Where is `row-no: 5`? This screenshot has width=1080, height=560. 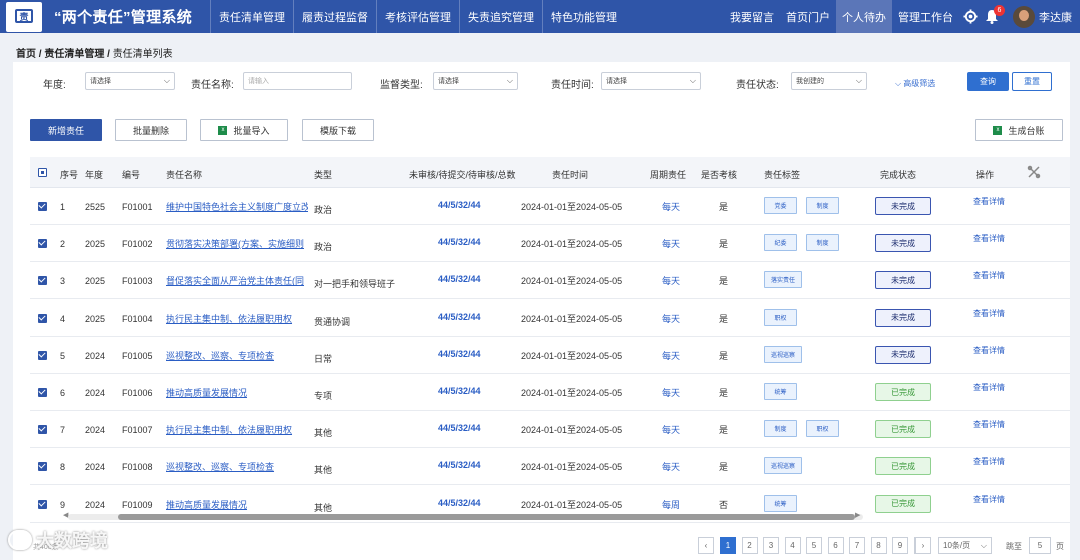
row-no: 5 is located at coordinates (63, 355).